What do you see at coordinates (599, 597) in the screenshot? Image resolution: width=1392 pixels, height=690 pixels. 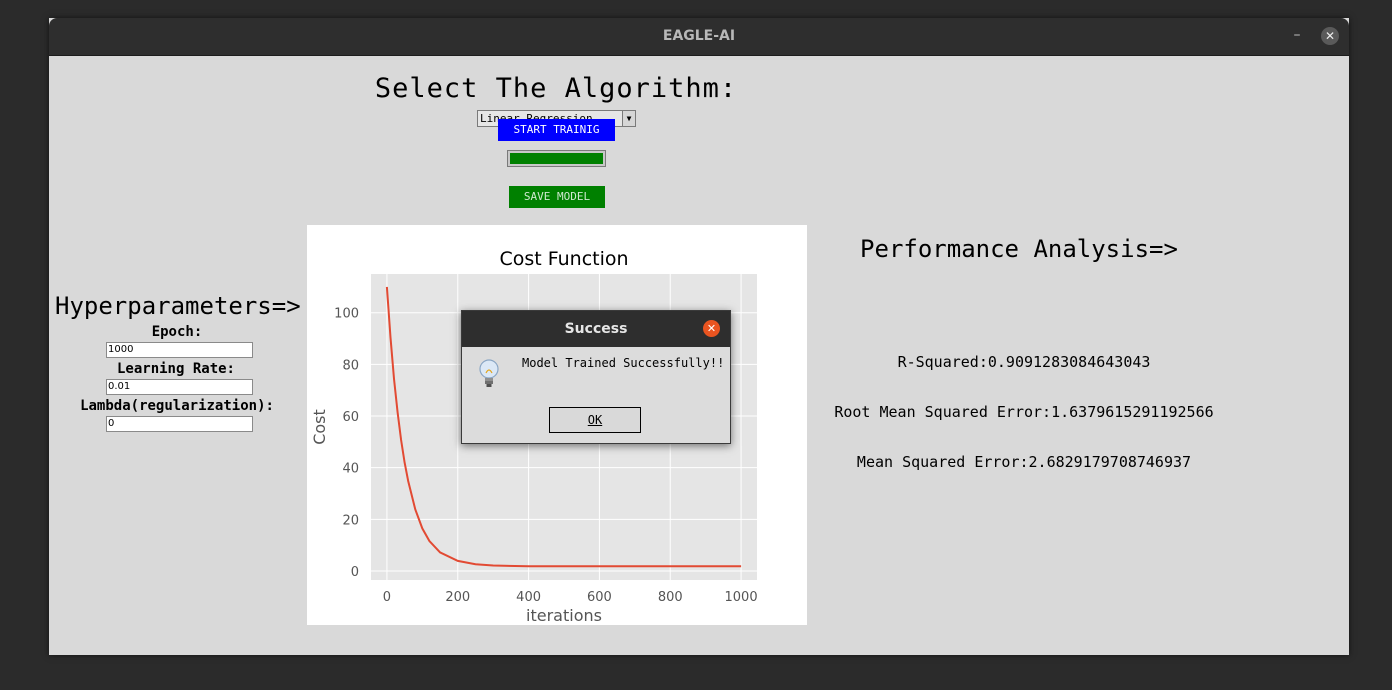 I see `x-tick-label: 600` at bounding box center [599, 597].